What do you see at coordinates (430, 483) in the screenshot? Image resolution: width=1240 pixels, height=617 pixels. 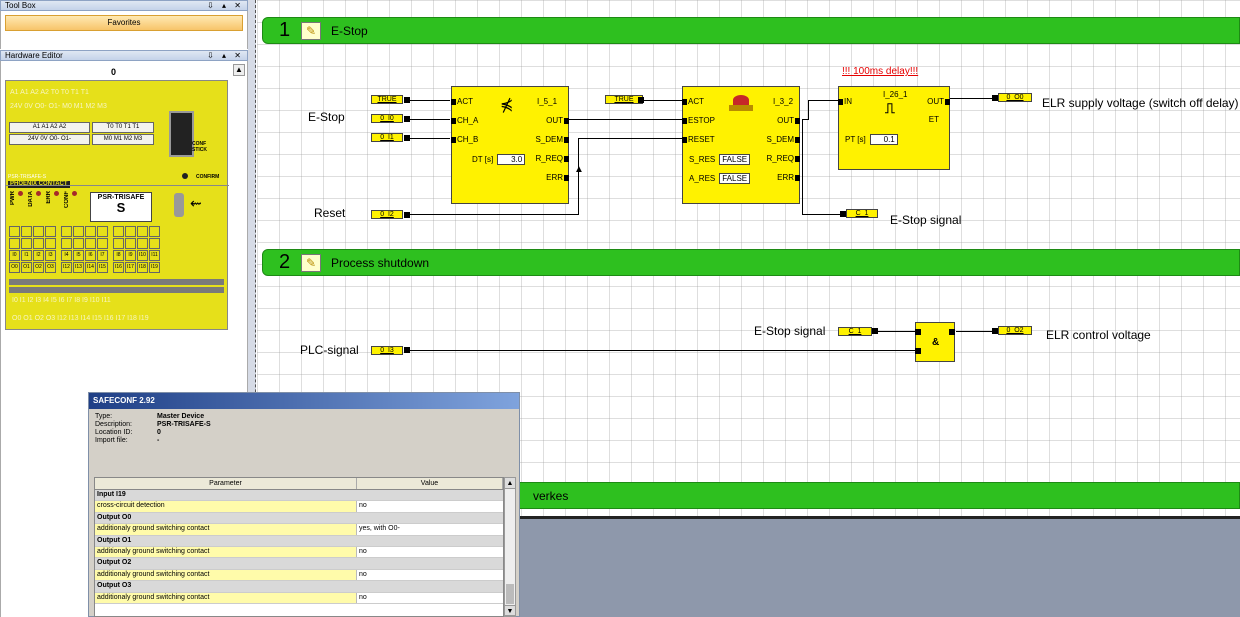 I see `column-header-value: Value` at bounding box center [430, 483].